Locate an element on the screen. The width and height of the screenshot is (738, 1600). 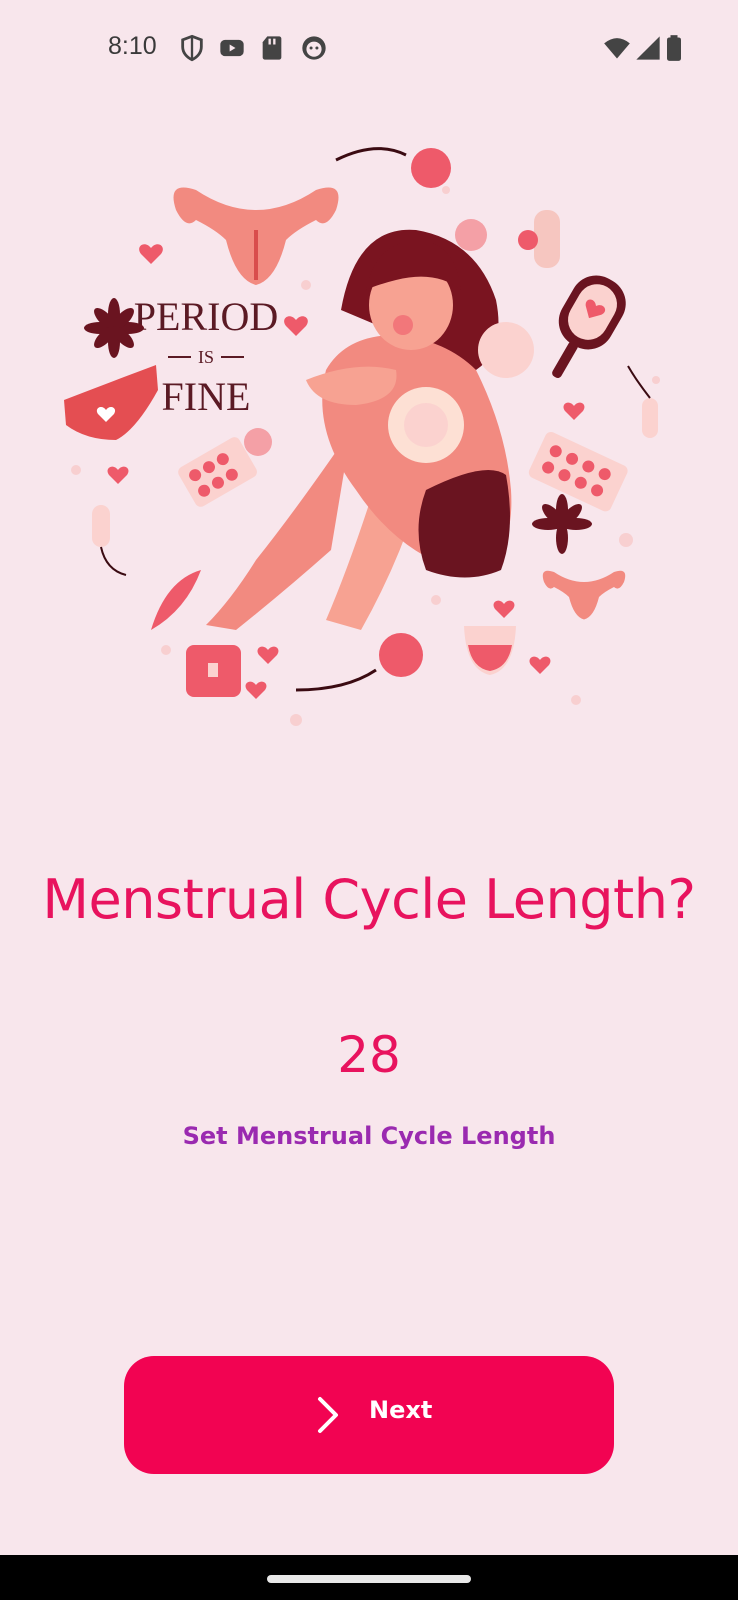
face-icon is located at coordinates (314, 48).